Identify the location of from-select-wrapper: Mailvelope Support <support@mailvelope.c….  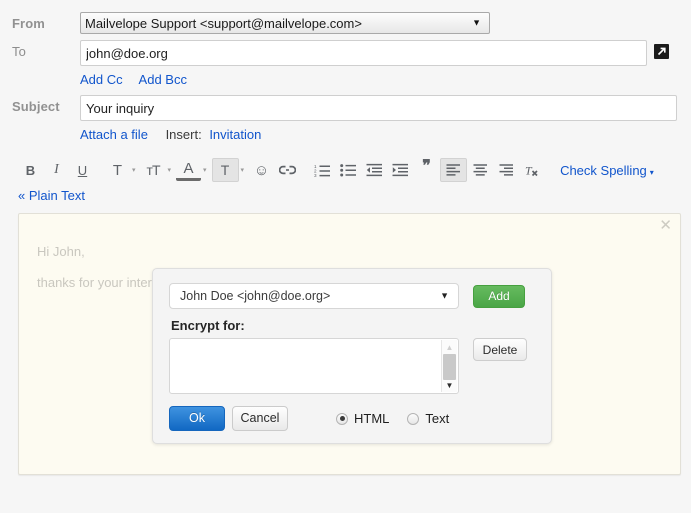
(285, 23).